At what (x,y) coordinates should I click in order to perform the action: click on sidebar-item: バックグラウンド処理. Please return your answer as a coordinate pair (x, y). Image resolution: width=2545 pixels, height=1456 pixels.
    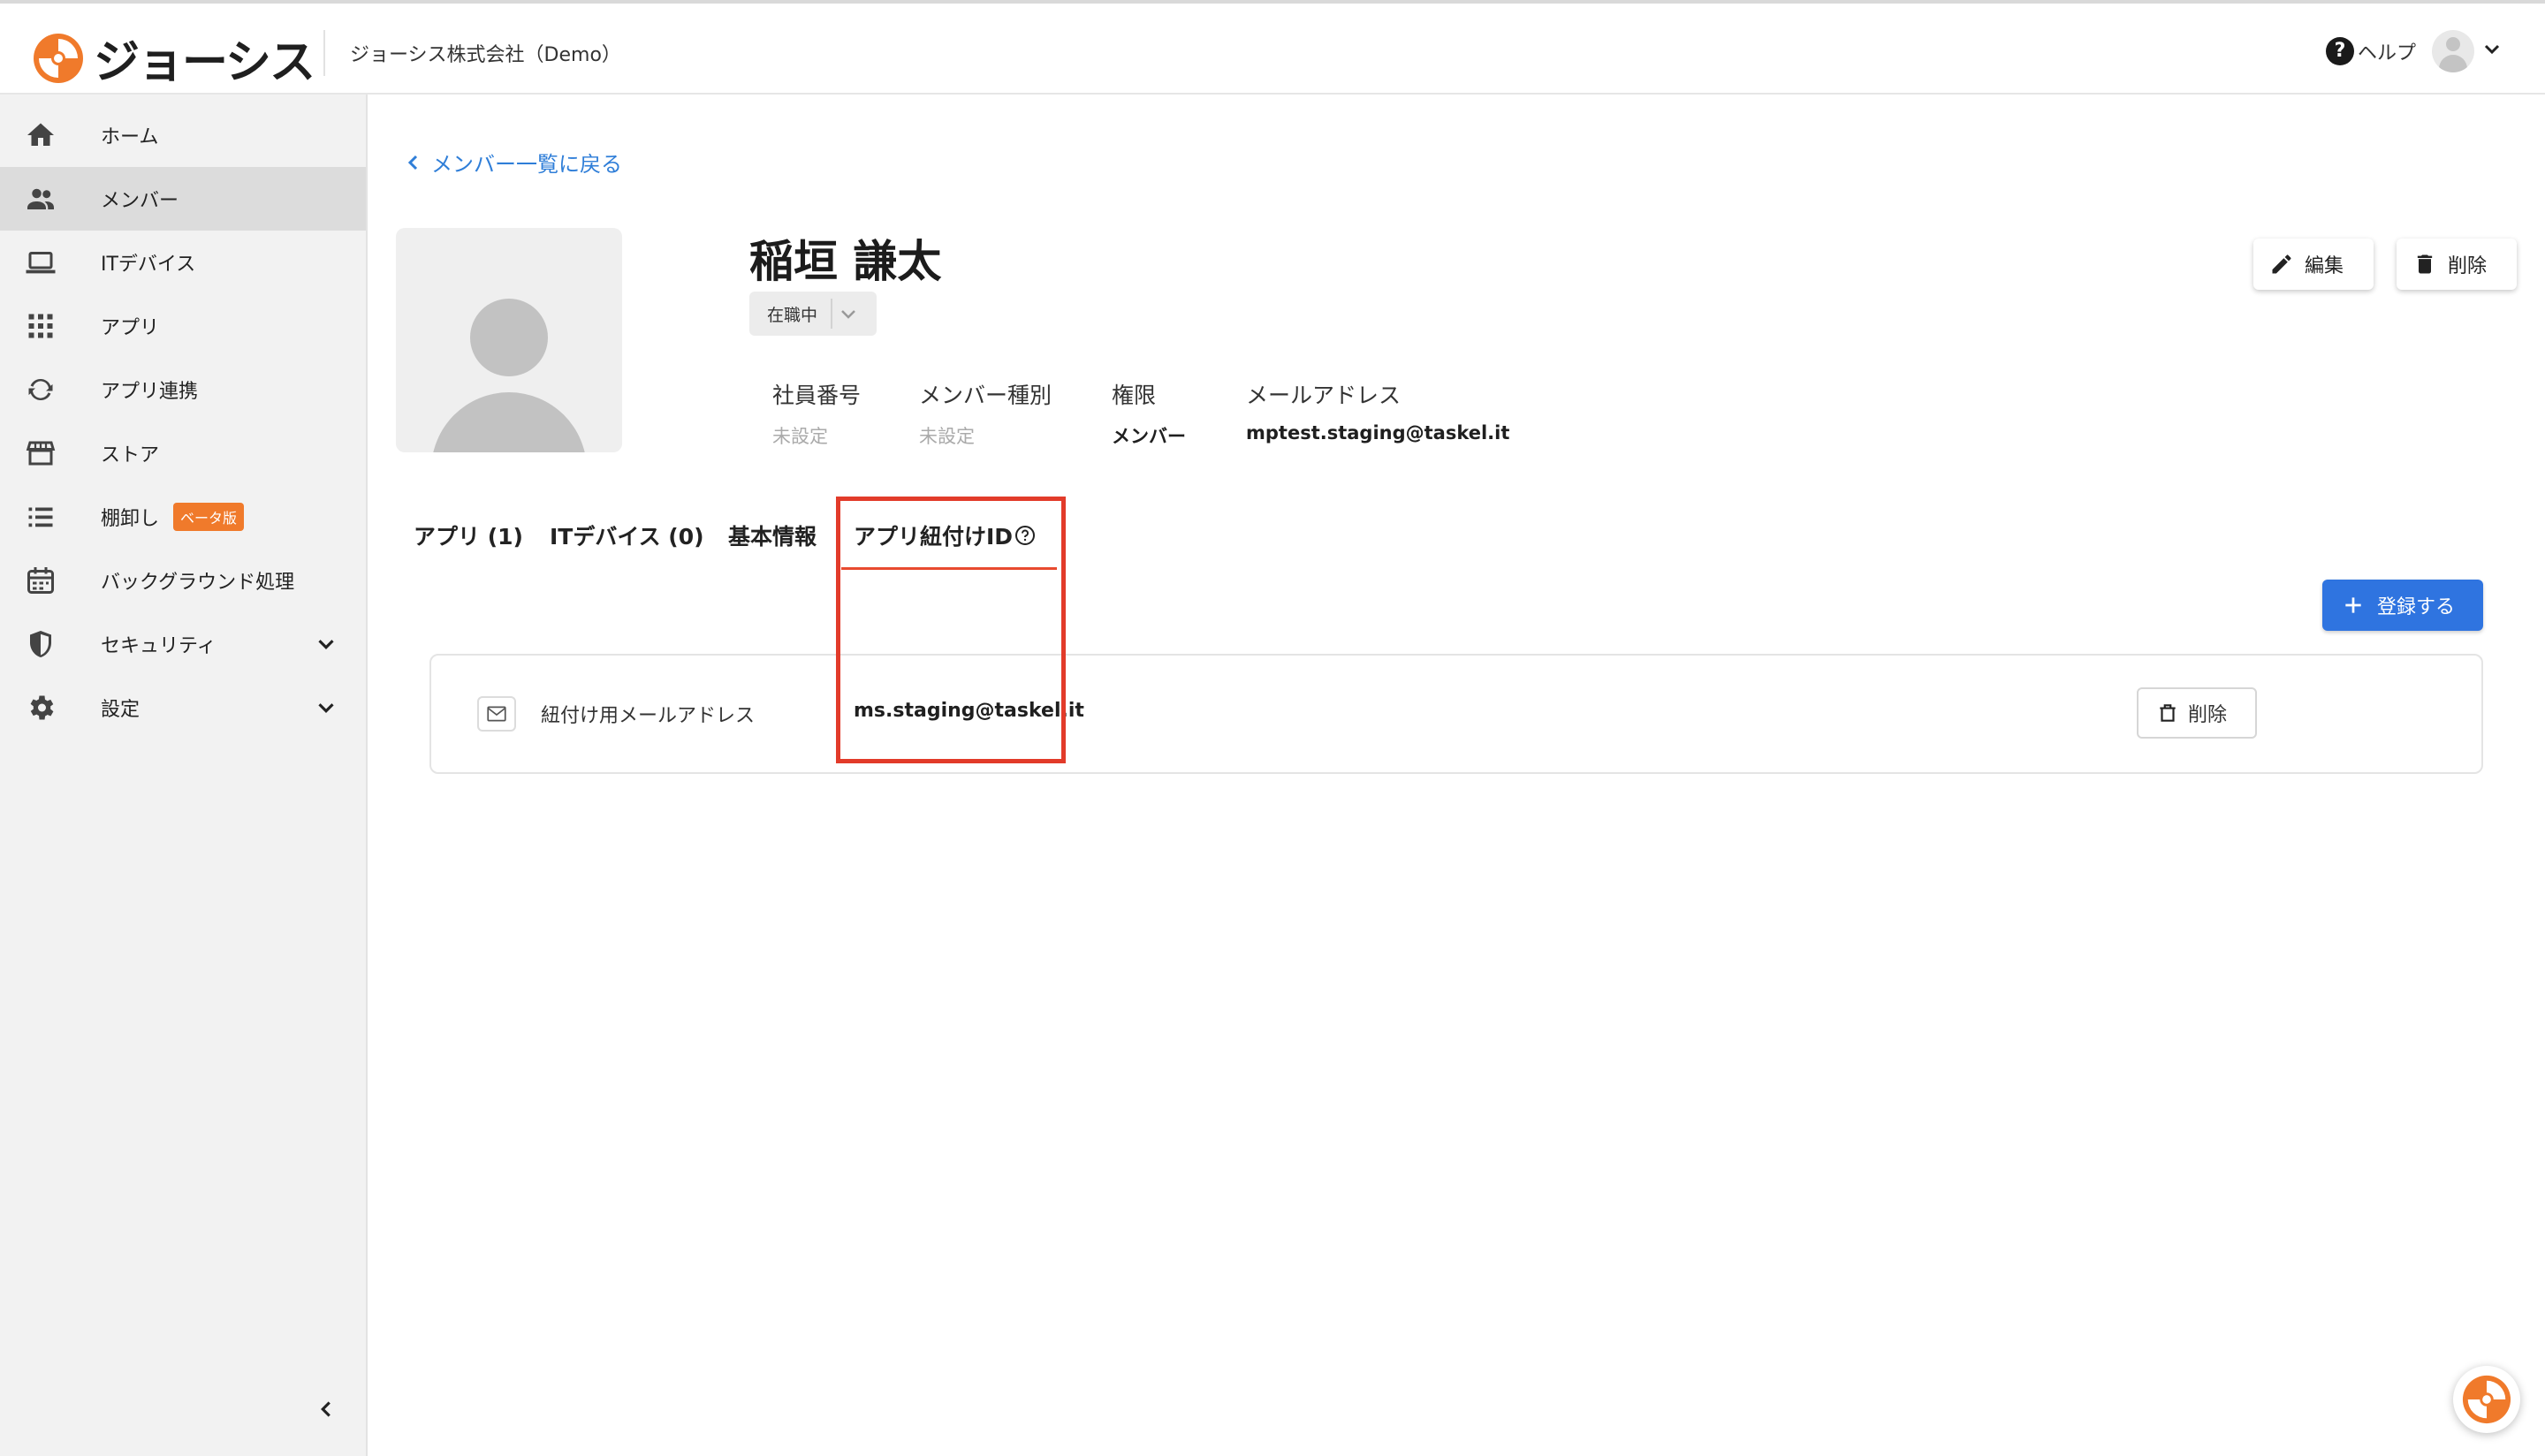
    Looking at the image, I should click on (183, 580).